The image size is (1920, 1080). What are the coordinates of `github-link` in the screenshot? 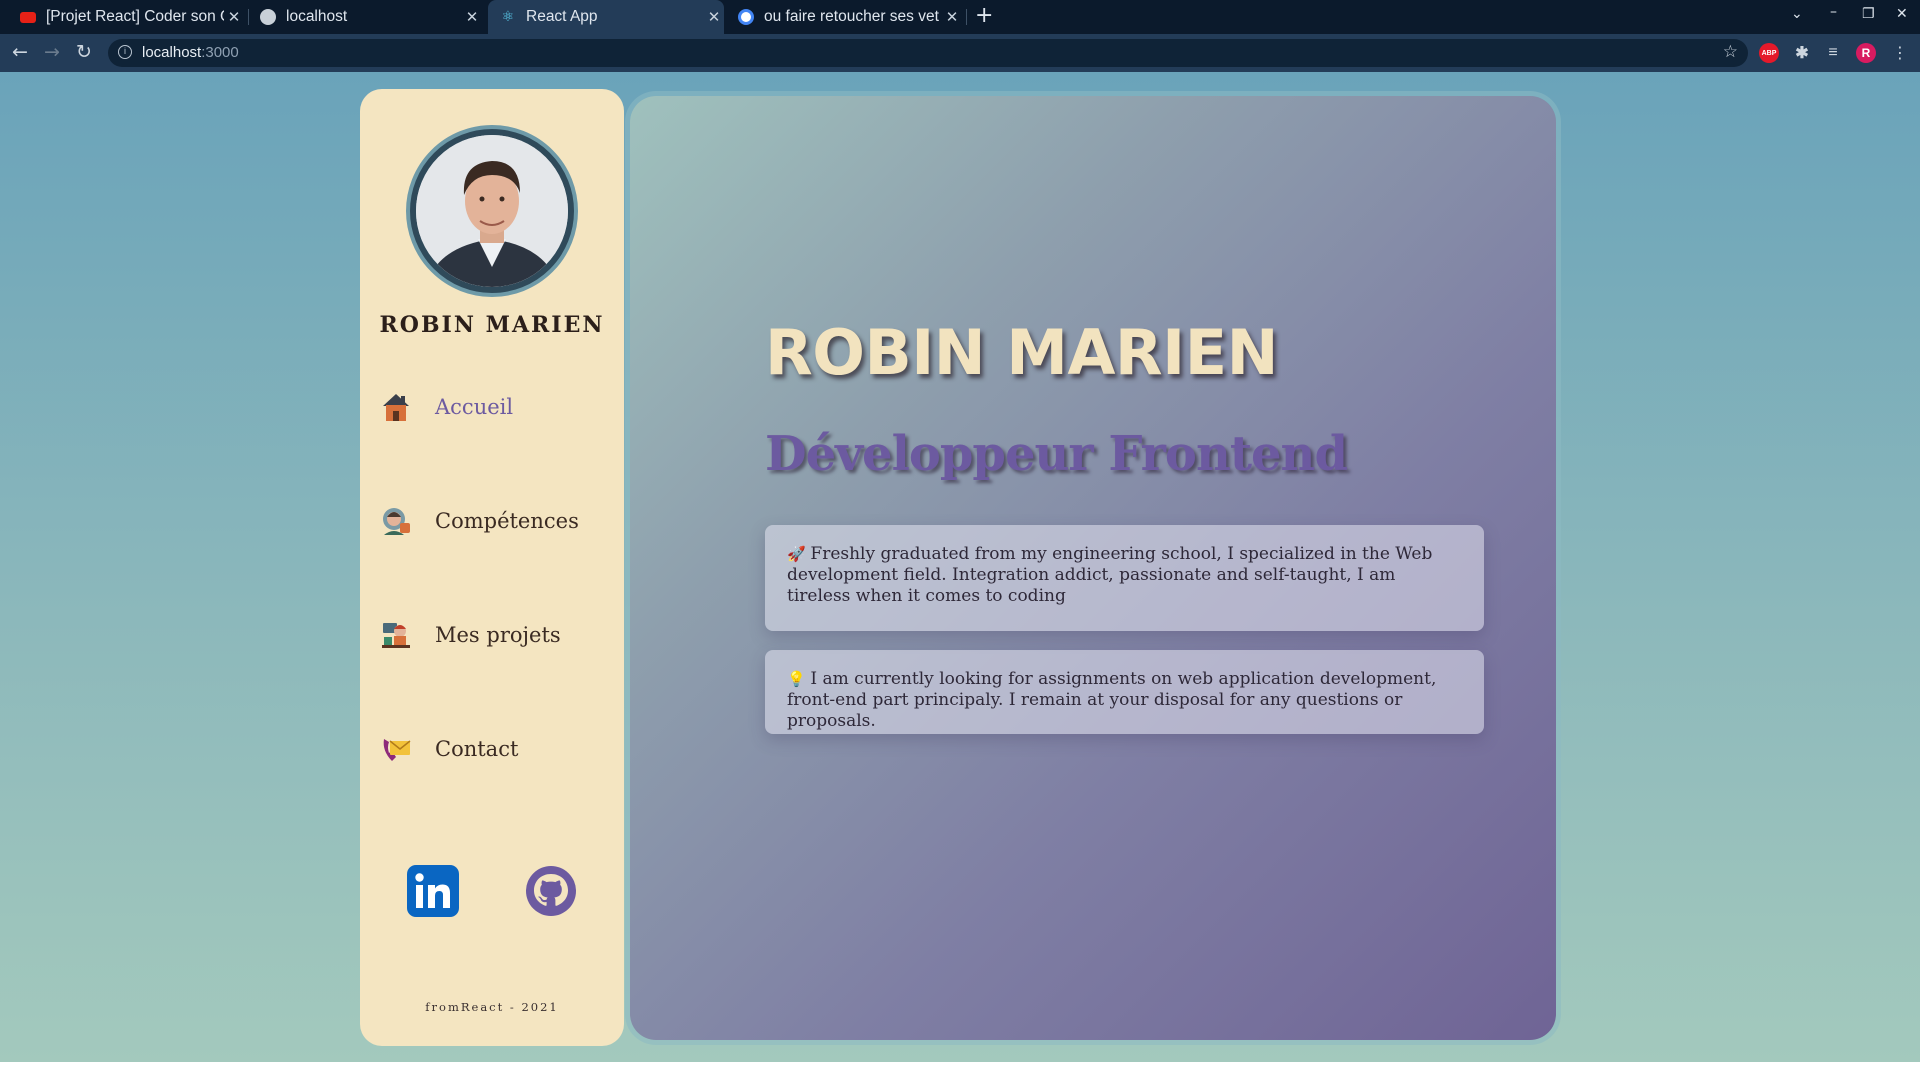 It's located at (551, 891).